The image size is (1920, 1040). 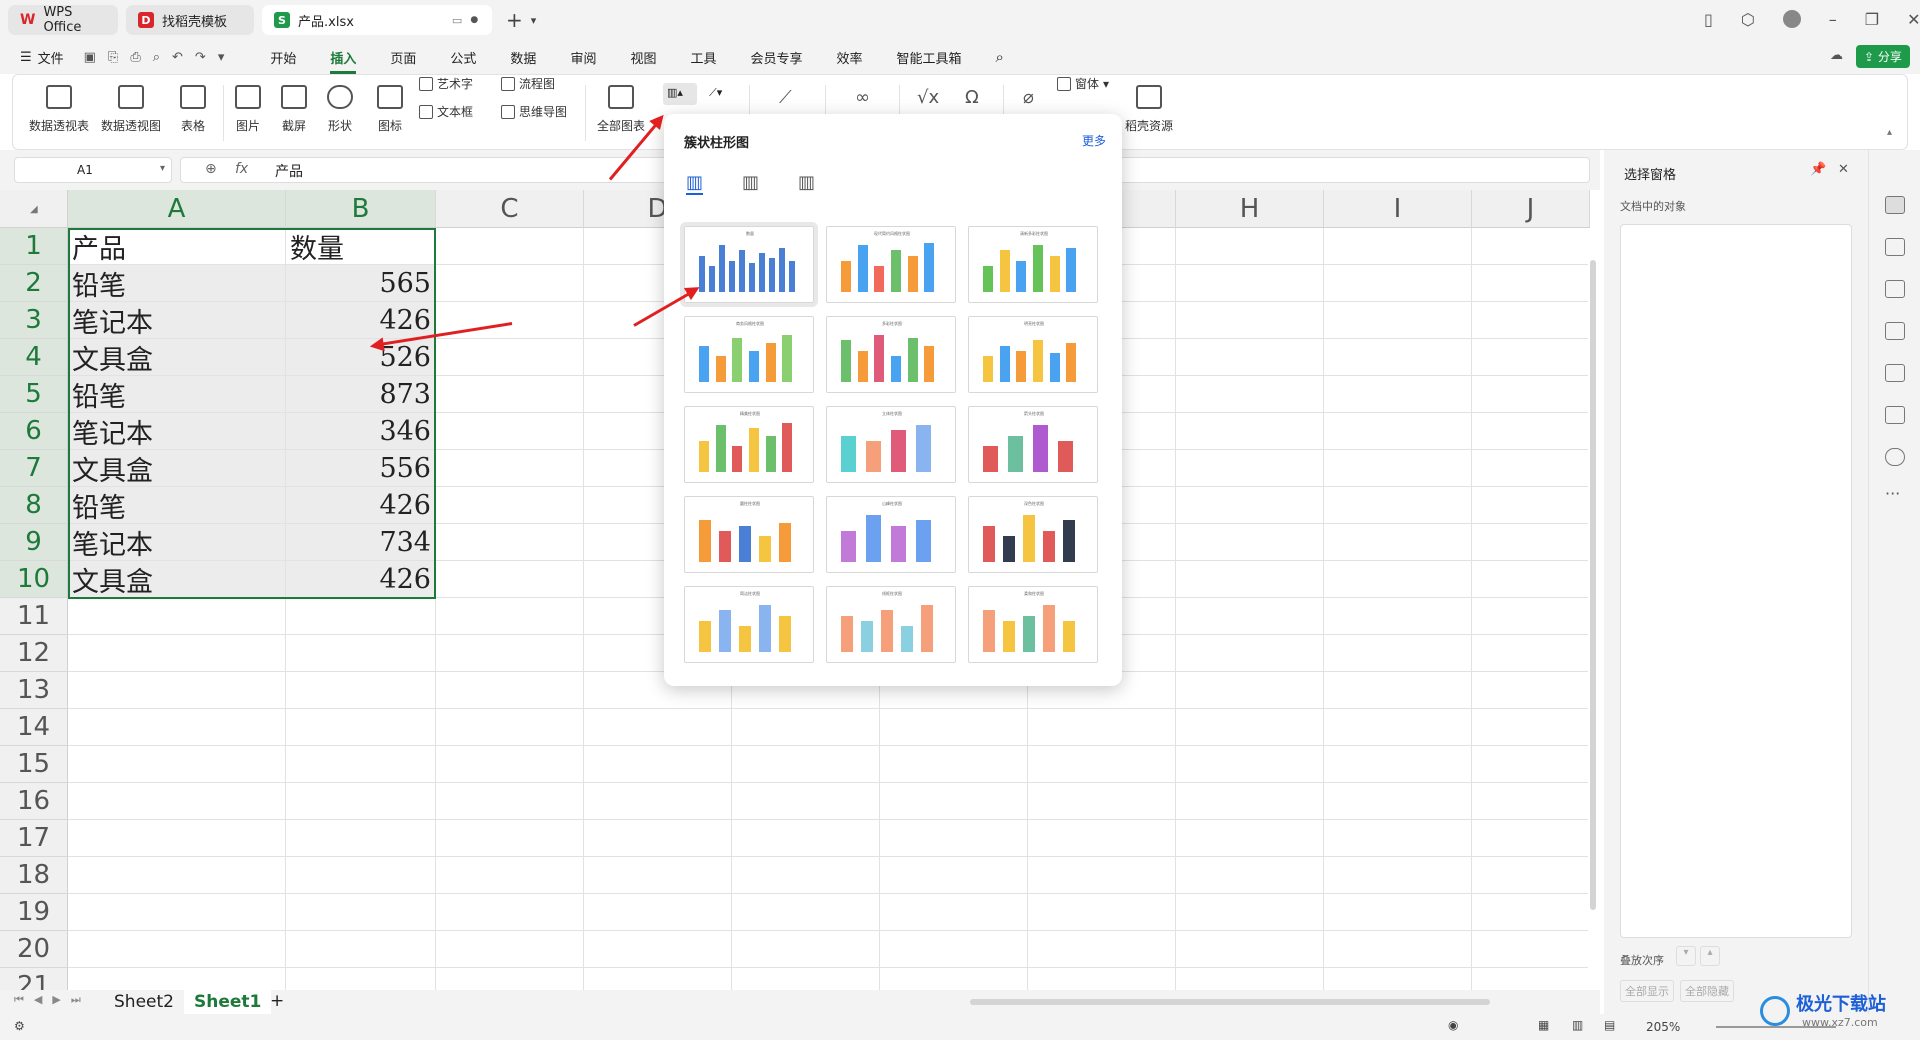 I want to click on object-list, so click(x=1736, y=581).